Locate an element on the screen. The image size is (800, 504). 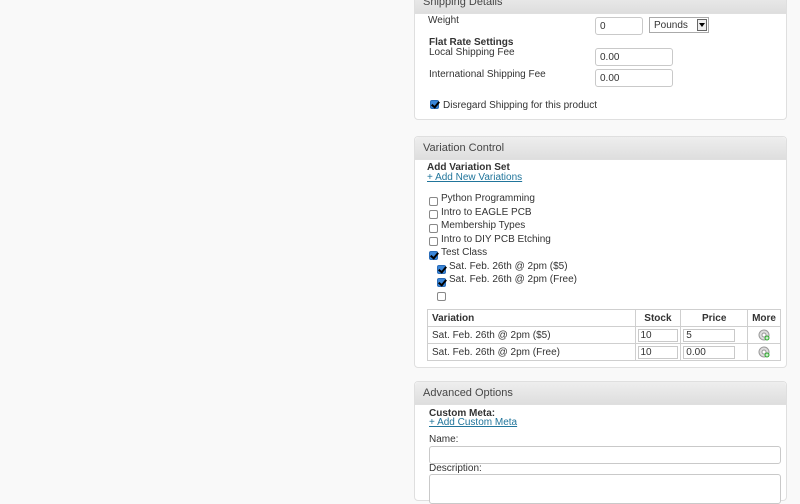
column-header-stock: Stock is located at coordinates (658, 318).